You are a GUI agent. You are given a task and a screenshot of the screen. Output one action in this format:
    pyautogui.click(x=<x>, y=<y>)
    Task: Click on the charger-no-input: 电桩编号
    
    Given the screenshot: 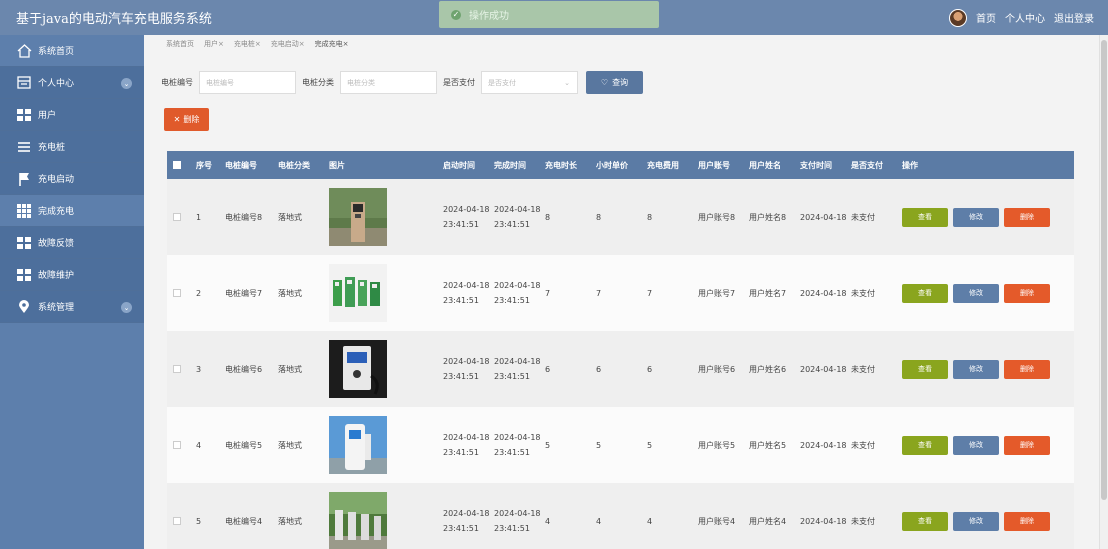 What is the action you would take?
    pyautogui.click(x=247, y=82)
    